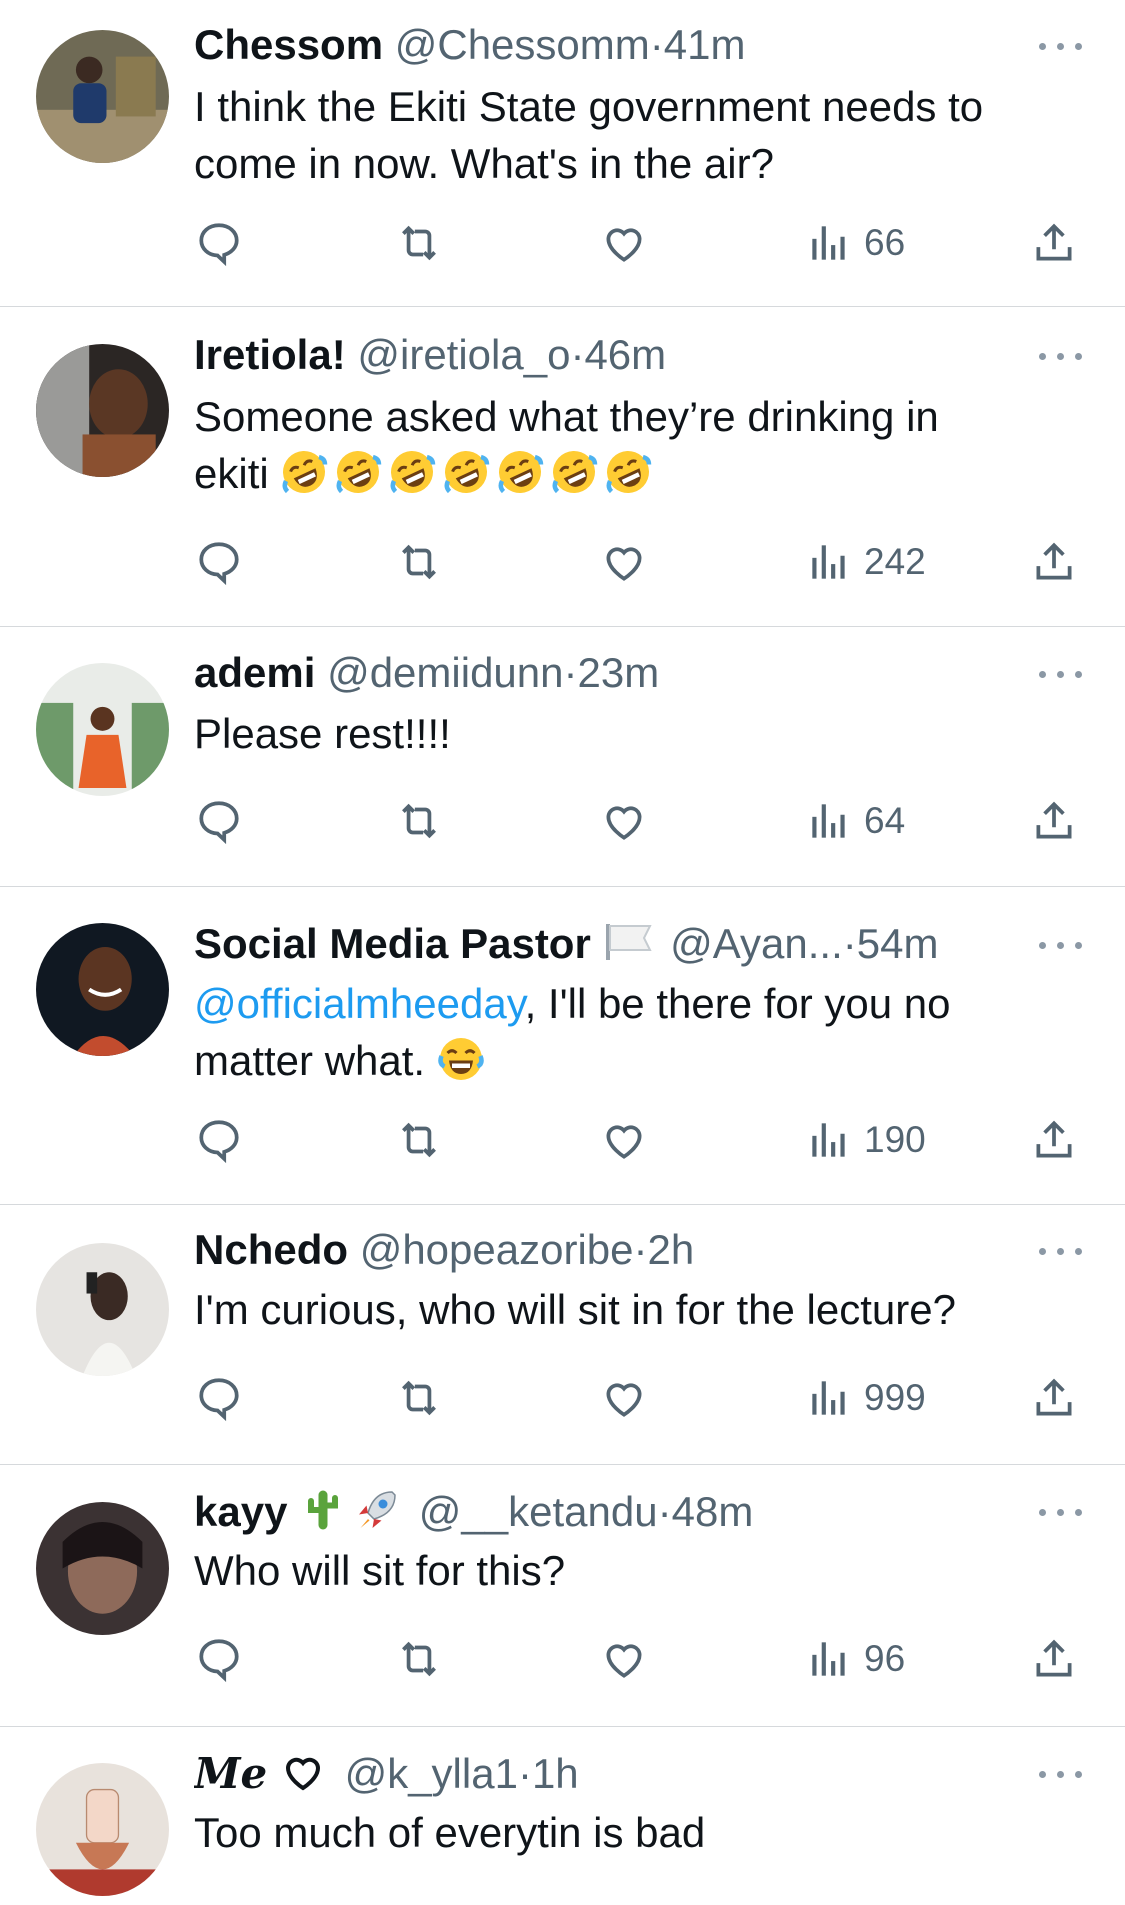  I want to click on views-button: 64, so click(854, 821).